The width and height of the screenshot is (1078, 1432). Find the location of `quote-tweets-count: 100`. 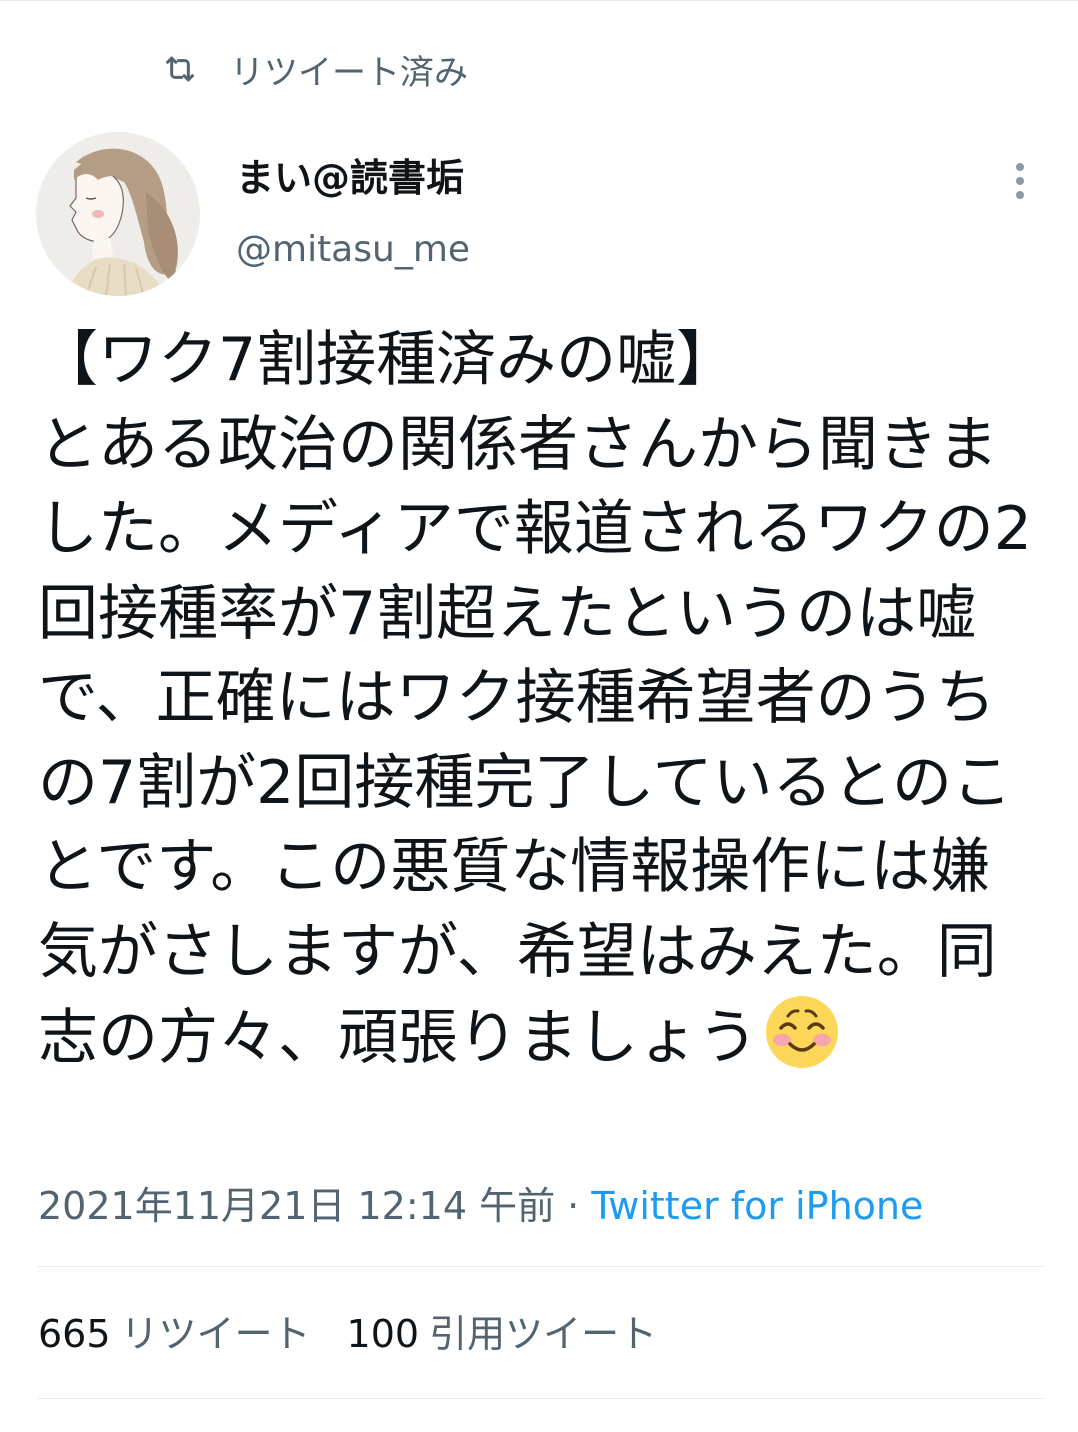

quote-tweets-count: 100 is located at coordinates (383, 1334).